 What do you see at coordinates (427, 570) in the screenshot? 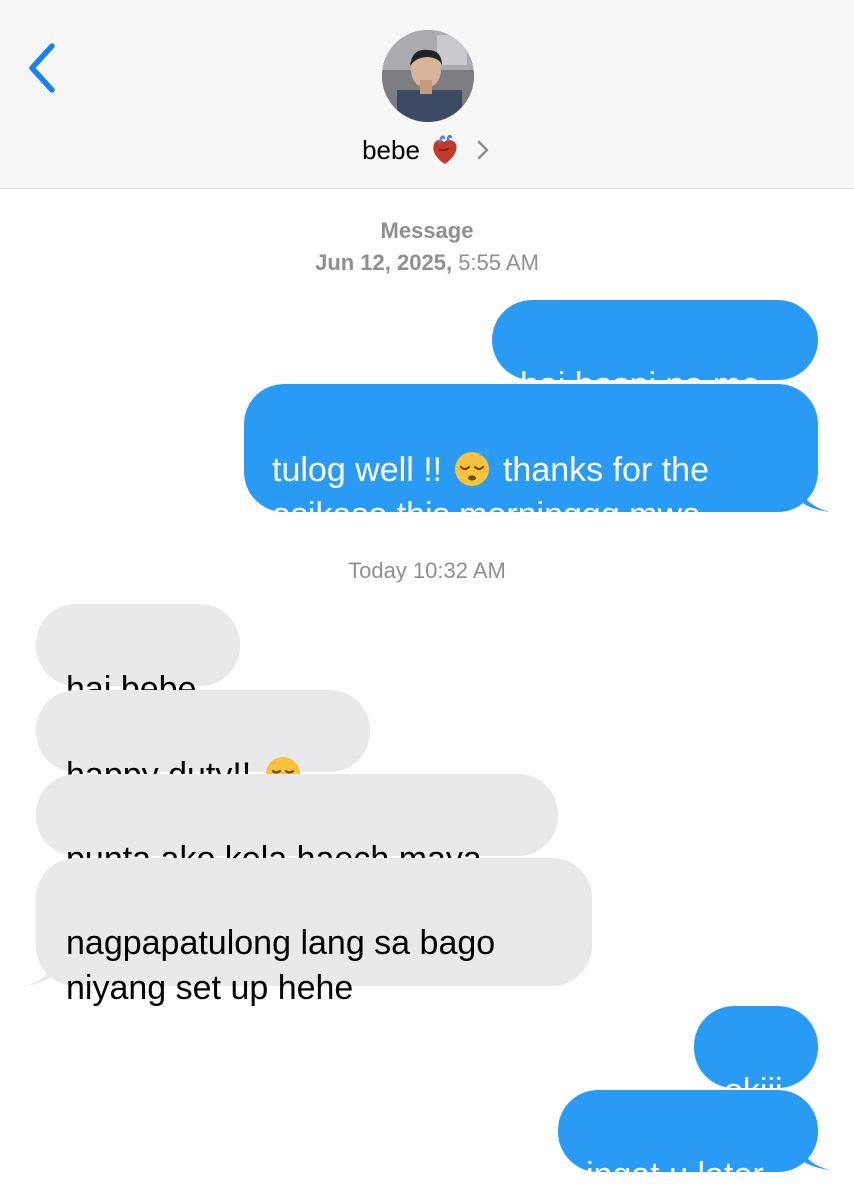
I see `timestamp: Today 10:32 AM` at bounding box center [427, 570].